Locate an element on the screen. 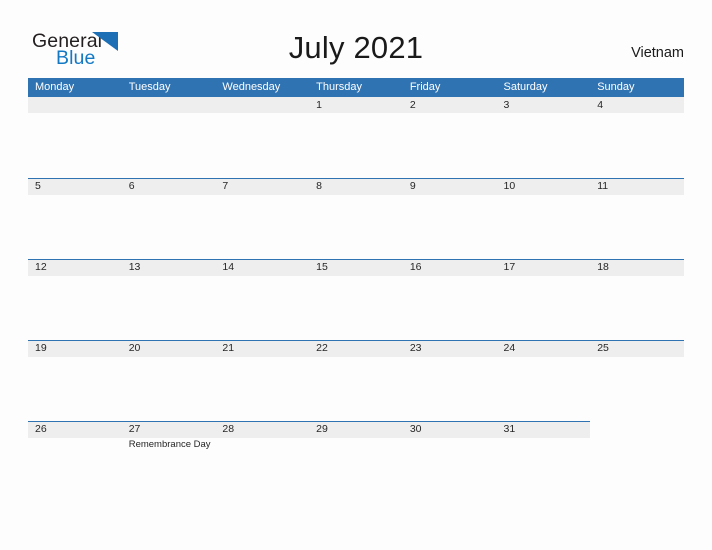 The width and height of the screenshot is (712, 550). day-cell: 28 is located at coordinates (262, 461).